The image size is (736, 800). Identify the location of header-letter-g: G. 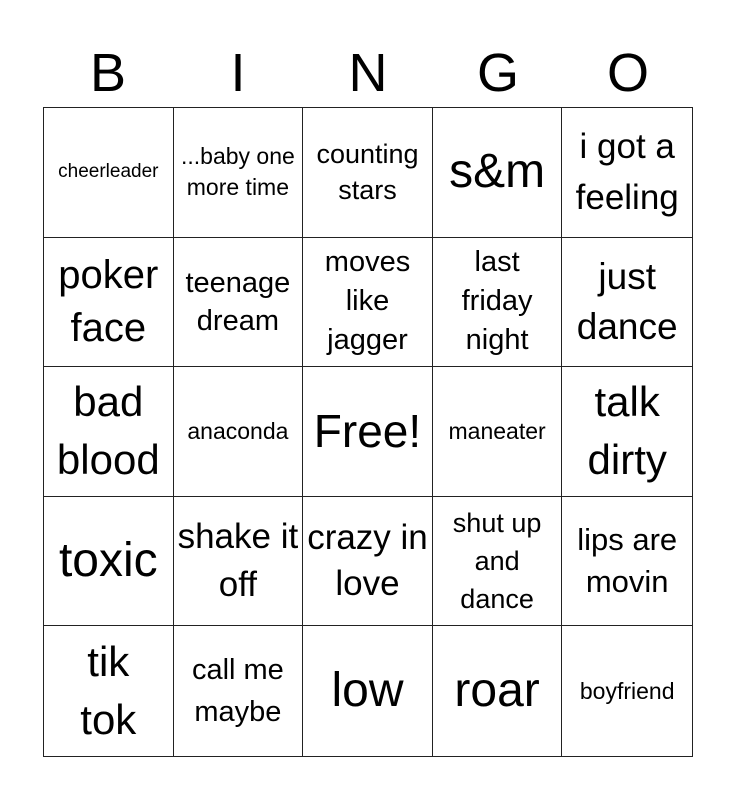
(497, 73).